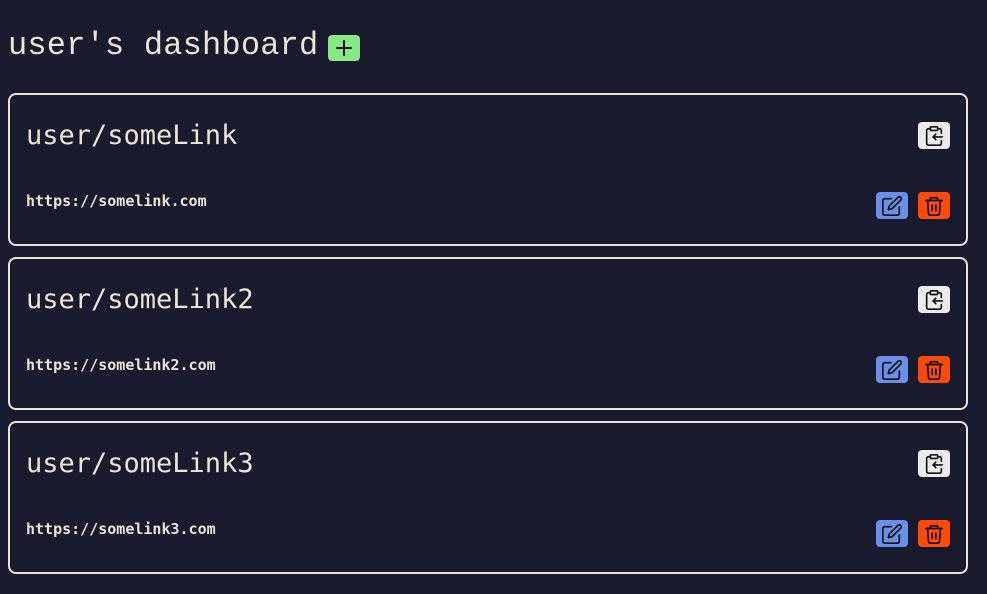  What do you see at coordinates (140, 299) in the screenshot?
I see `link-title: user/someLink2` at bounding box center [140, 299].